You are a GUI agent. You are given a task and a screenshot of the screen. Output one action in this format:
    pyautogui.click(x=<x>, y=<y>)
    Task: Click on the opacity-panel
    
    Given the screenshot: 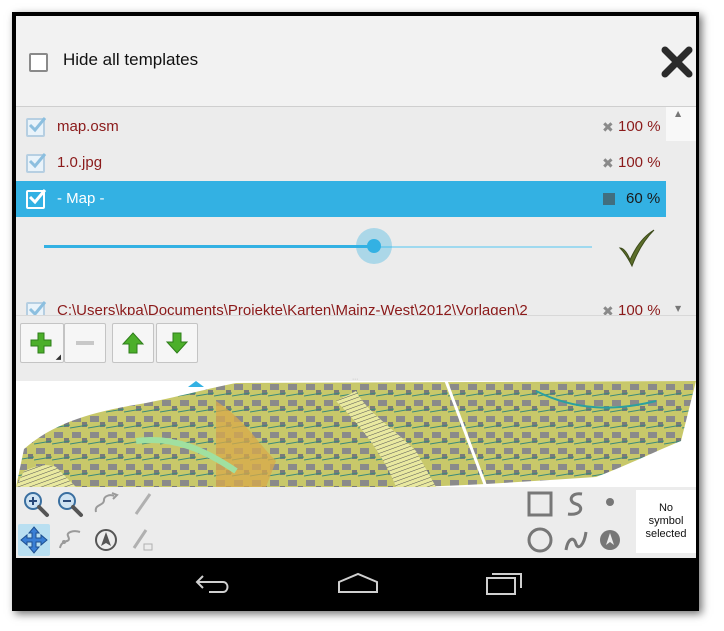 What is the action you would take?
    pyautogui.click(x=341, y=248)
    